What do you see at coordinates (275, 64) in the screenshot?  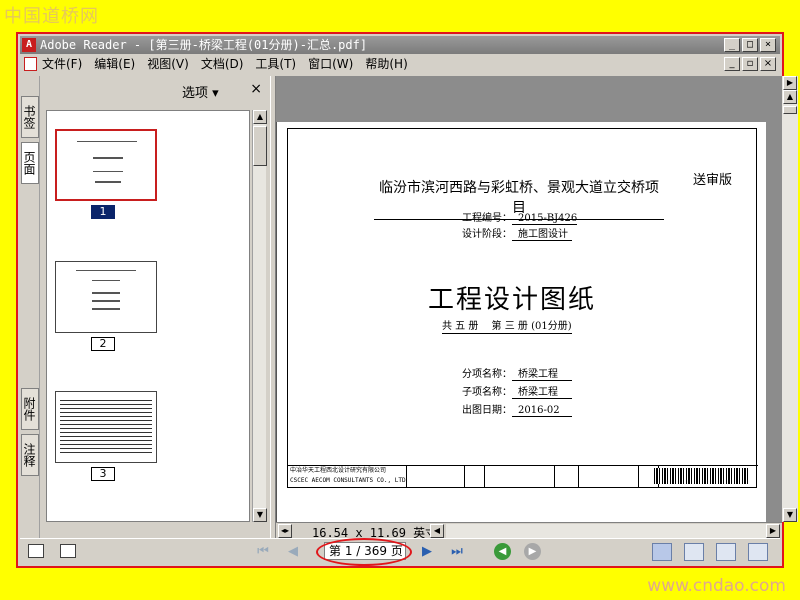 I see `menu-tools: 工具(T)` at bounding box center [275, 64].